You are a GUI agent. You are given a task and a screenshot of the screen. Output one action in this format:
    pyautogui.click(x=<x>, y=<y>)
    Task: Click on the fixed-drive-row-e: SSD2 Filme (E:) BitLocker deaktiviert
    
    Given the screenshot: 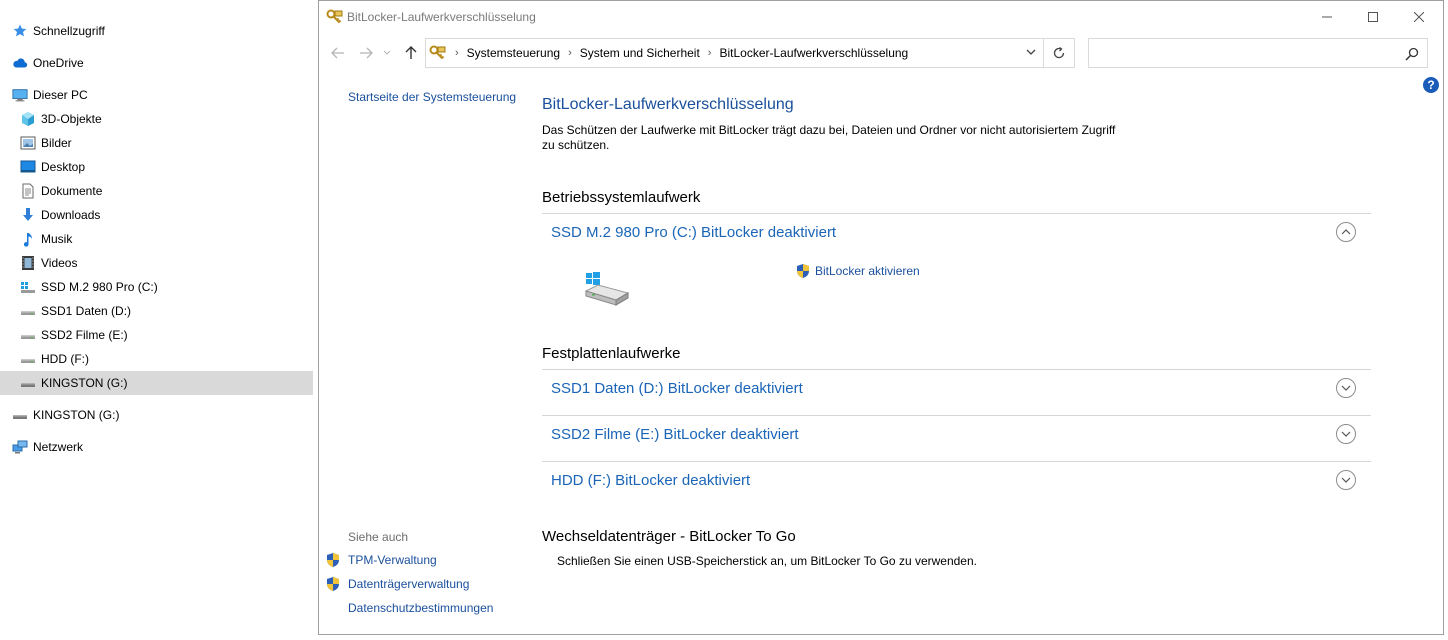 What is the action you would take?
    pyautogui.click(x=956, y=436)
    